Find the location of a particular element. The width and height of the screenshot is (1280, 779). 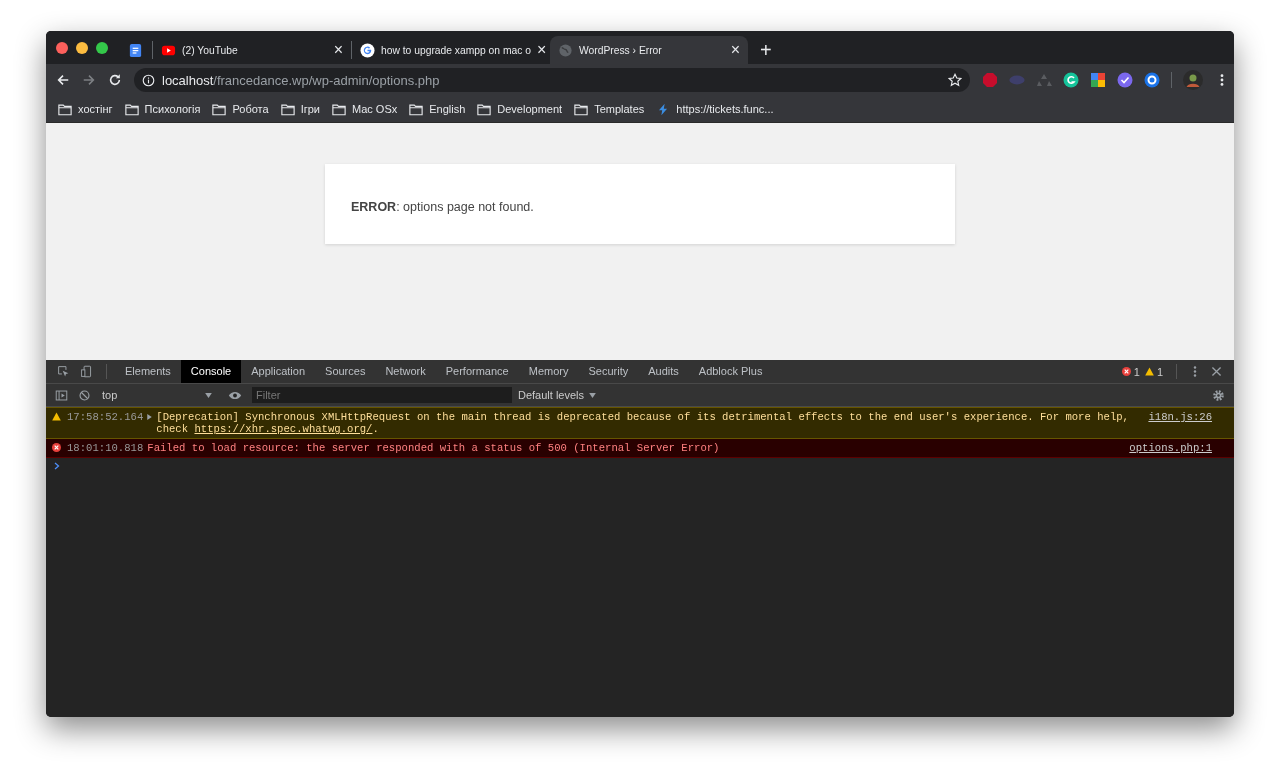

browser-tab: WordPress › Error × is located at coordinates (649, 50).